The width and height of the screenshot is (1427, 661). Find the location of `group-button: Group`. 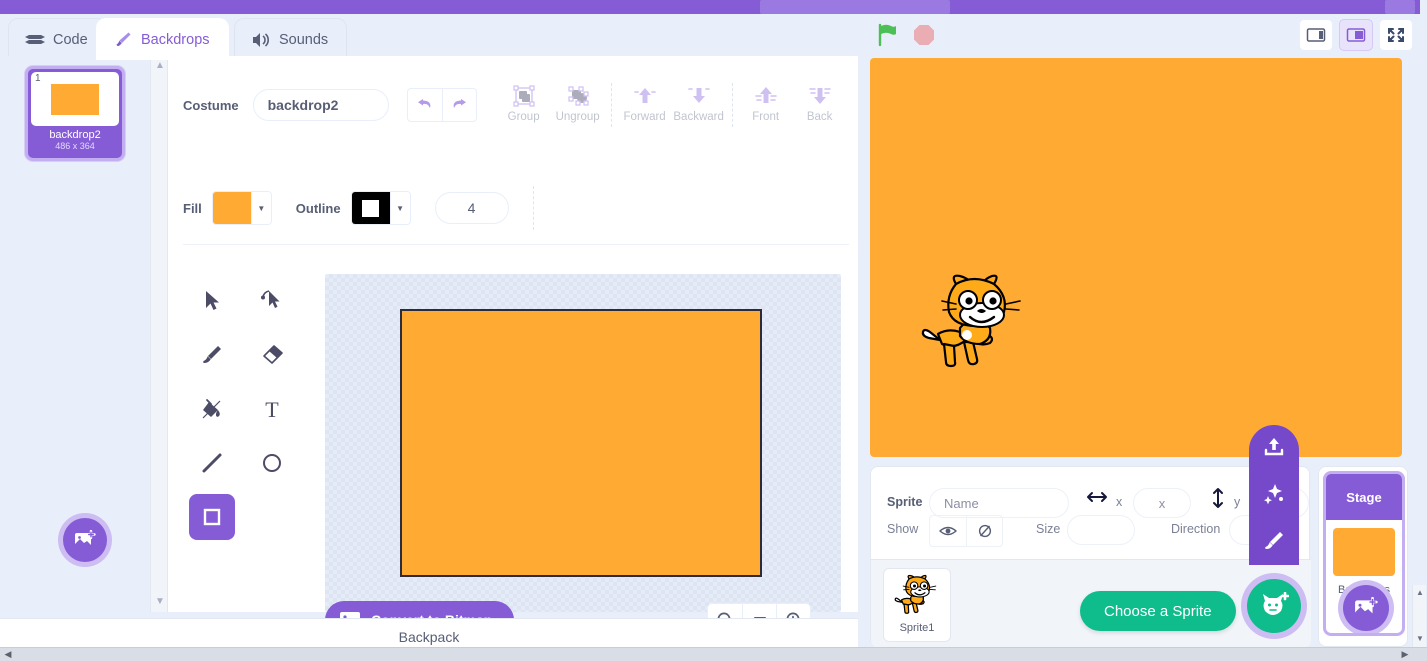

group-button: Group is located at coordinates (524, 103).